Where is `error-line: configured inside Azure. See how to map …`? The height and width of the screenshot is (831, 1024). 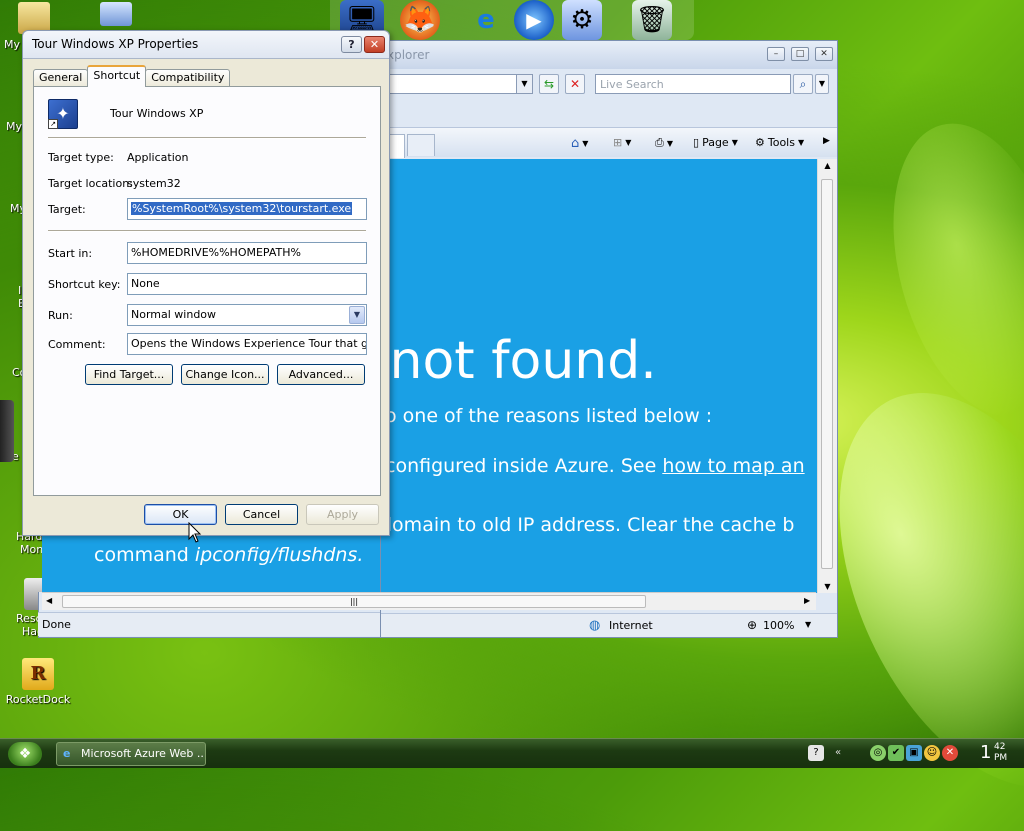
error-line: configured inside Azure. See how to map … is located at coordinates (595, 466).